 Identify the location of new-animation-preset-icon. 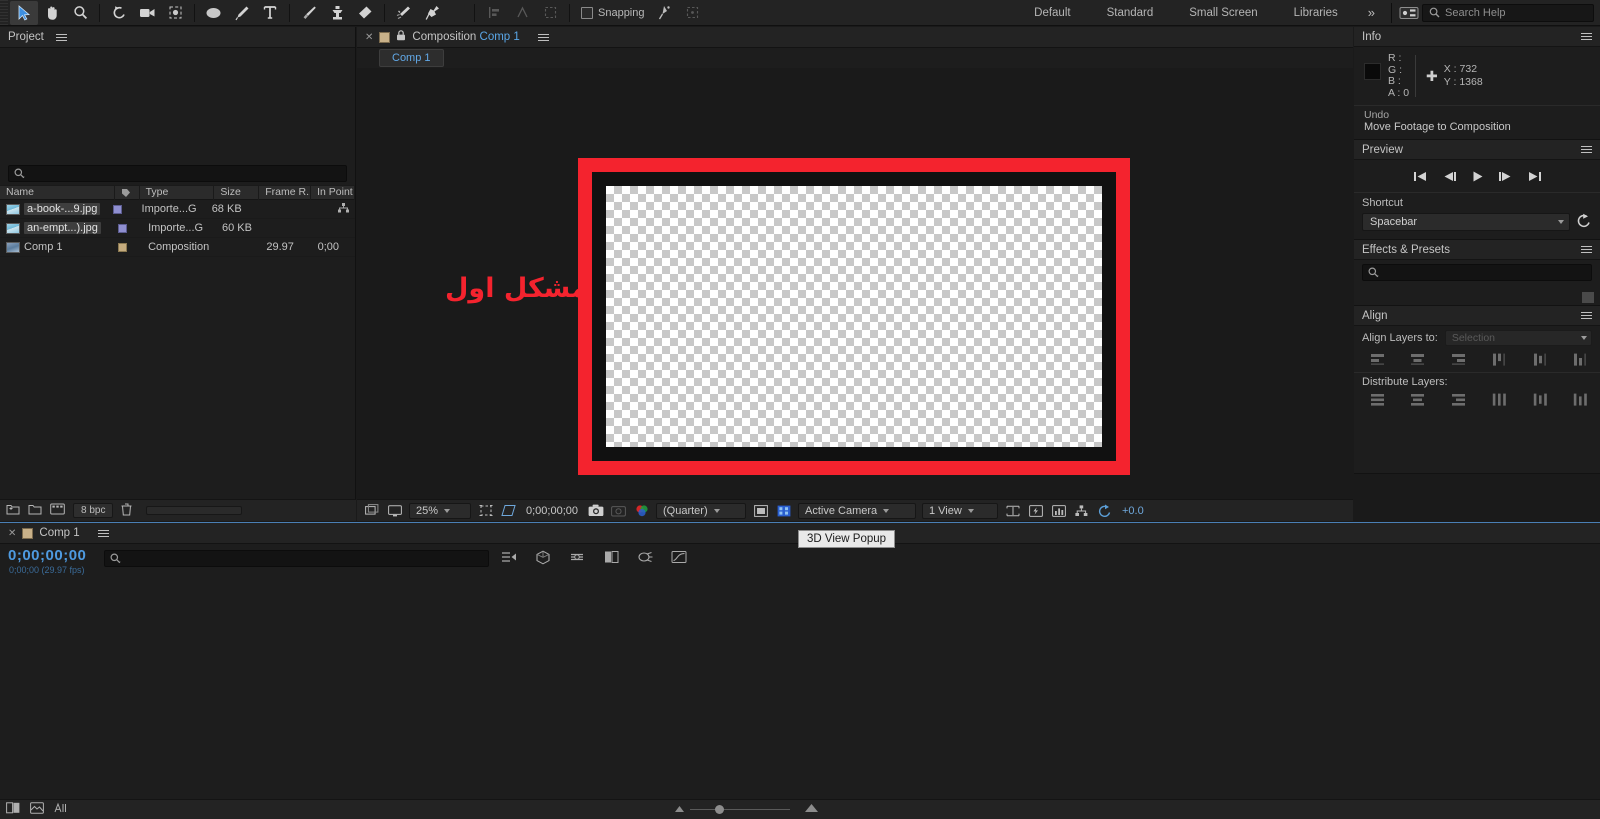
(1588, 297).